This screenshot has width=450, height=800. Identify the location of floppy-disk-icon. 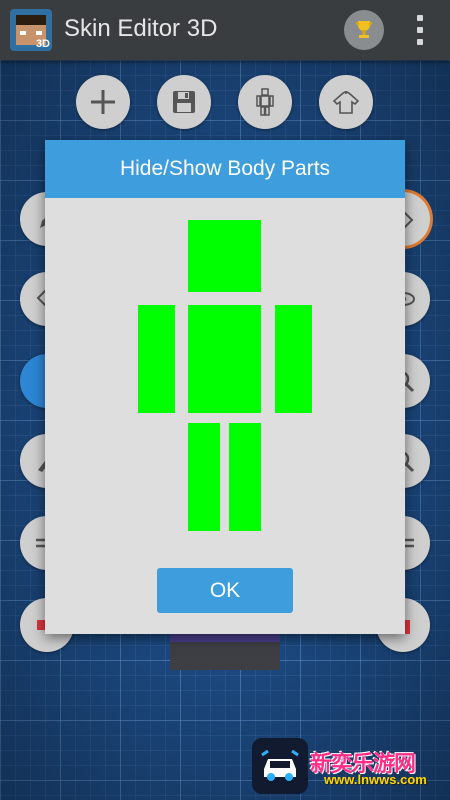
(184, 102).